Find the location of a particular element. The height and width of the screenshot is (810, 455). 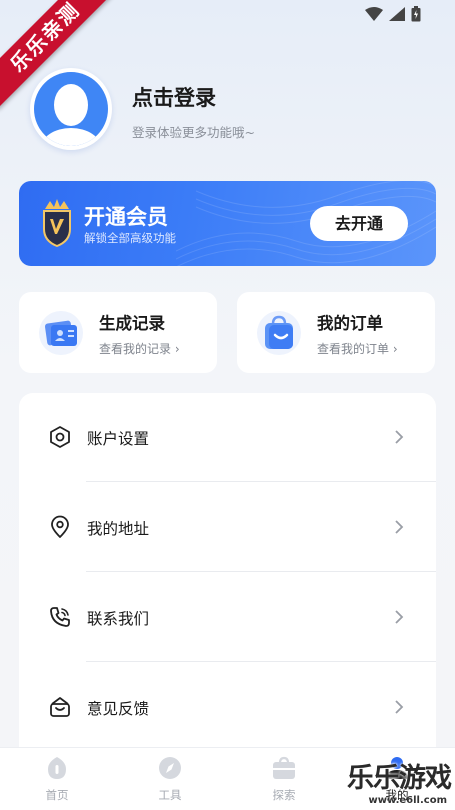

tab-label: 首页 is located at coordinates (57, 795).